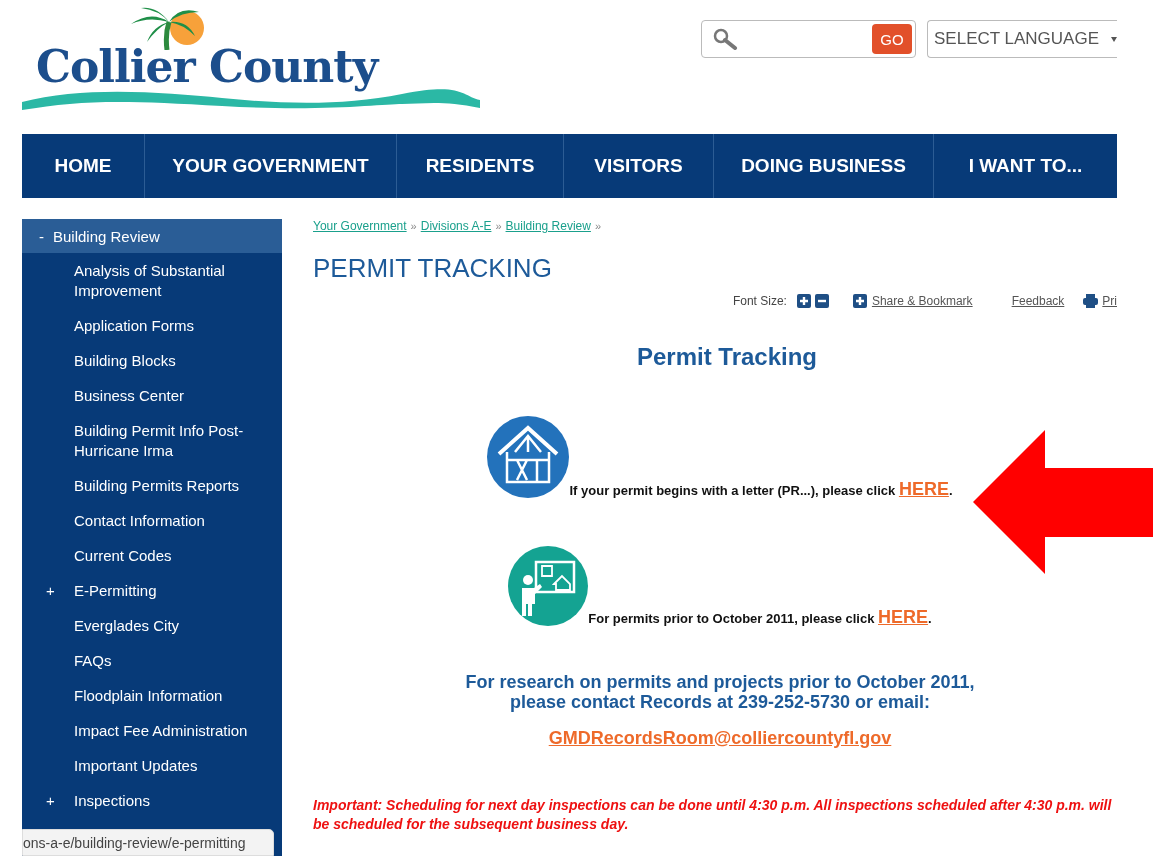  I want to click on sidebar-item: Business Center, so click(152, 395).